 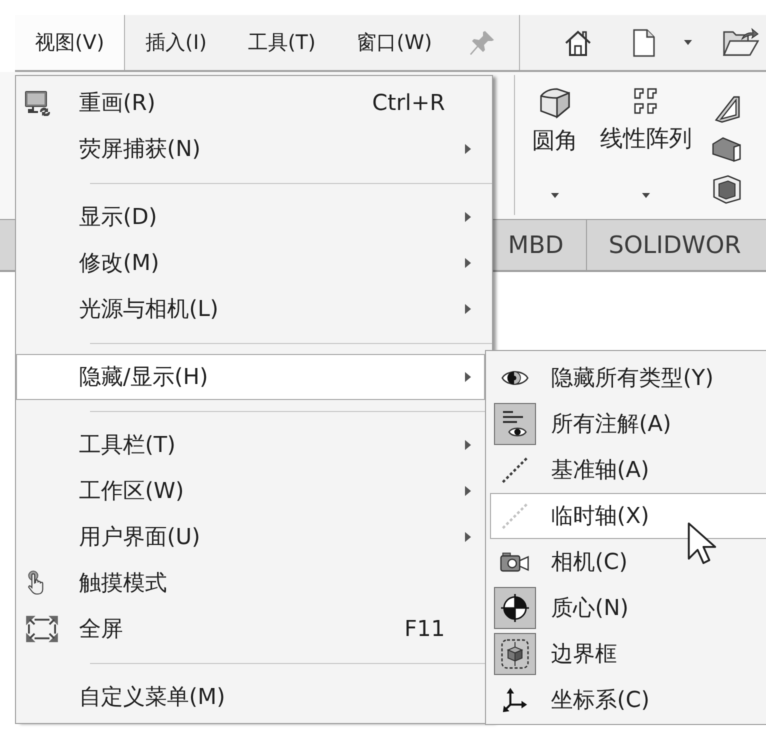 What do you see at coordinates (70, 42) in the screenshot?
I see `menu-bar-item: 视图(V)` at bounding box center [70, 42].